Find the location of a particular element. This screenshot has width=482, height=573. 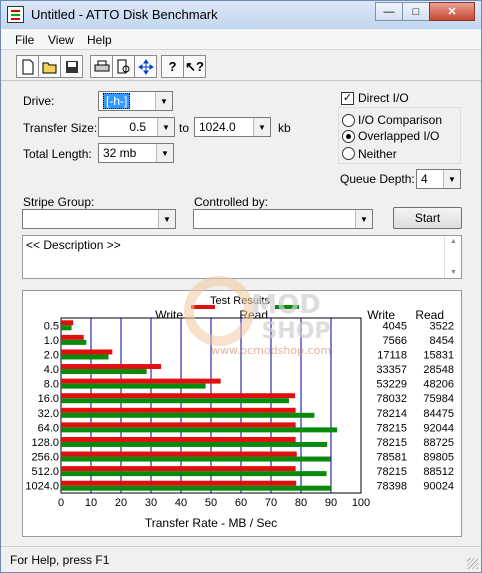

close-button: ✕ is located at coordinates (452, 11).